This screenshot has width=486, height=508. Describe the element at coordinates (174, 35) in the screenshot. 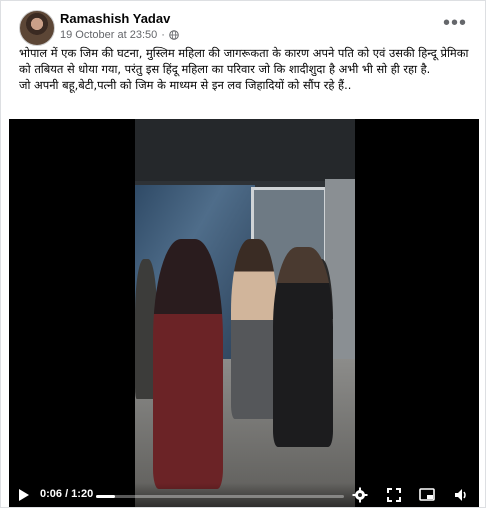

I see `globe-icon` at that location.